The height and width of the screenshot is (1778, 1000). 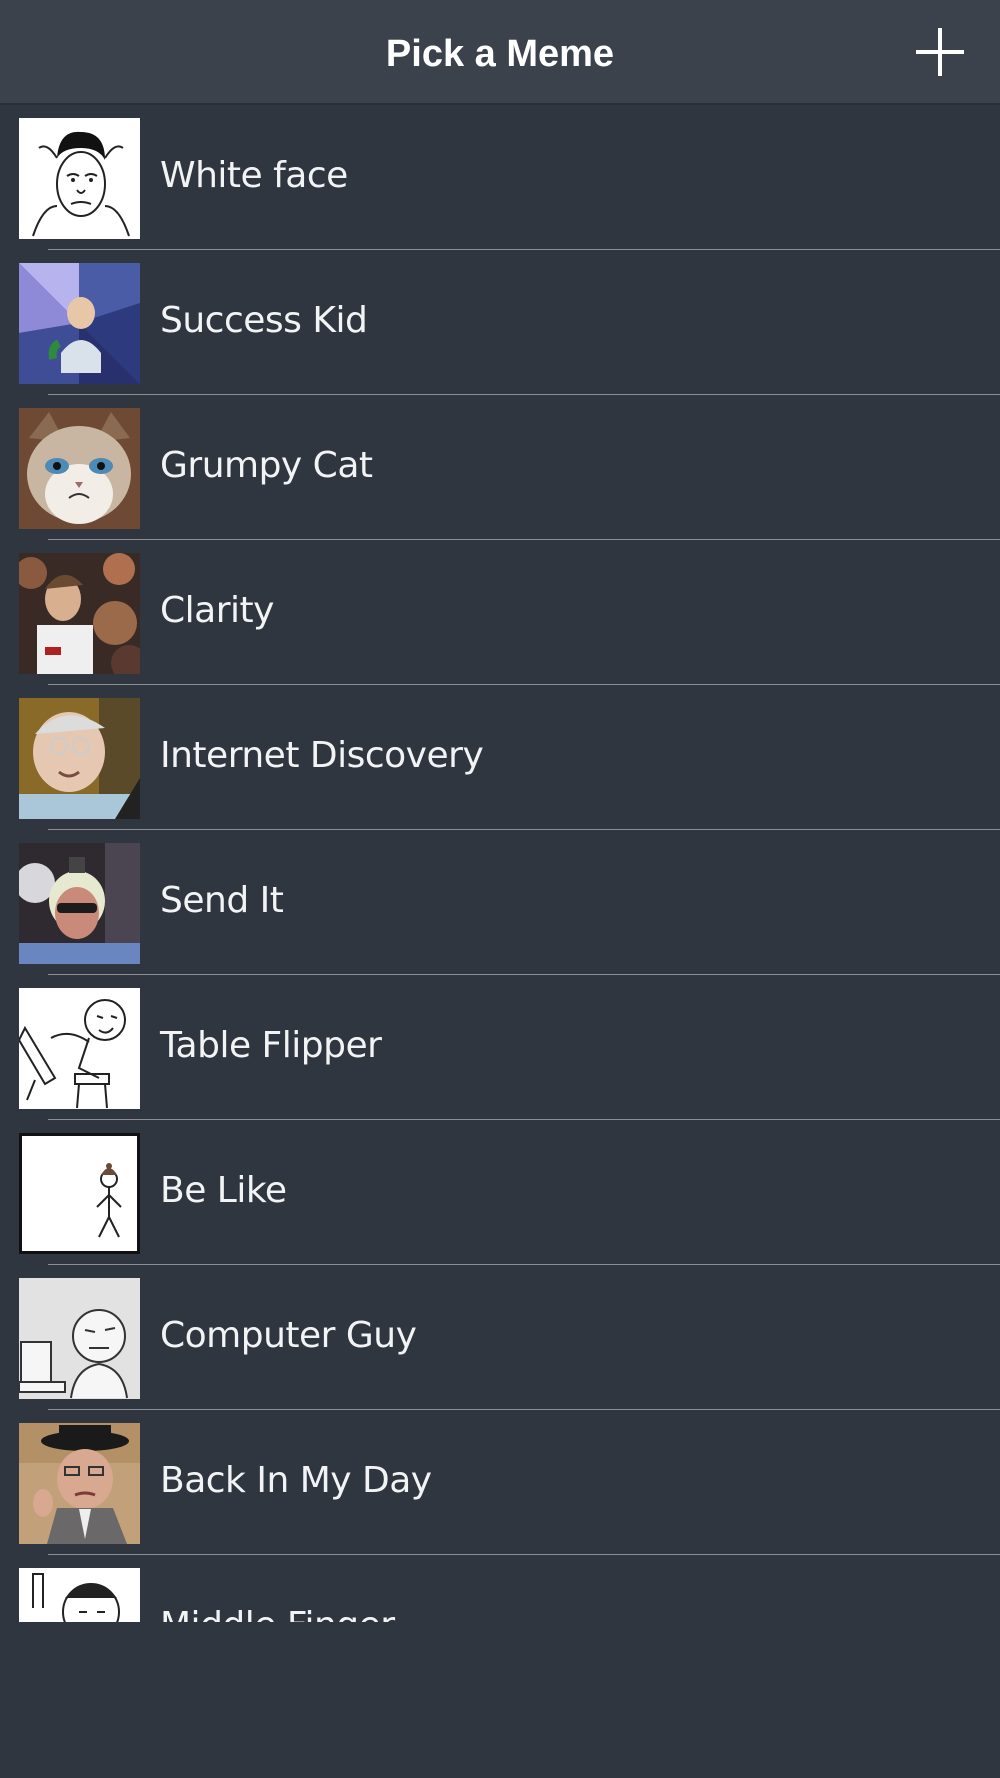 What do you see at coordinates (79, 323) in the screenshot?
I see `success-kid-thumbnail` at bounding box center [79, 323].